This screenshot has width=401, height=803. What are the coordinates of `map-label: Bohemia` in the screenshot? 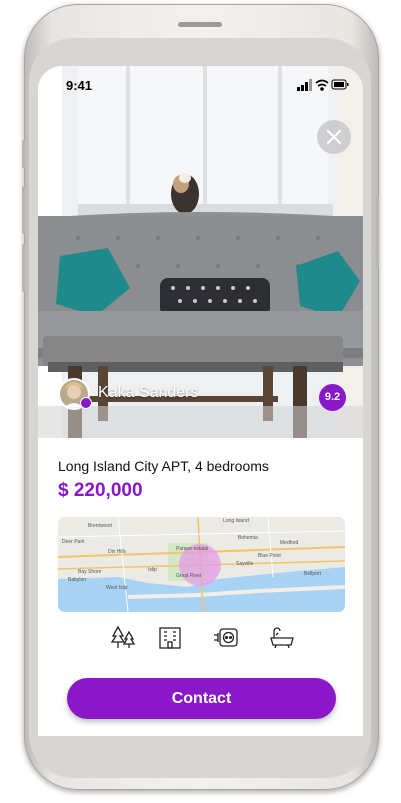 It's located at (248, 538).